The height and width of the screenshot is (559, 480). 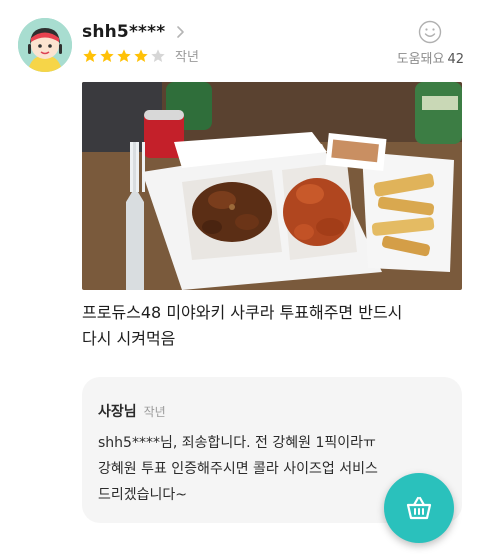 What do you see at coordinates (242, 312) in the screenshot?
I see `review-text-line: 프로듀스48 미야와키 사쿠라 투표해주면 반드시` at bounding box center [242, 312].